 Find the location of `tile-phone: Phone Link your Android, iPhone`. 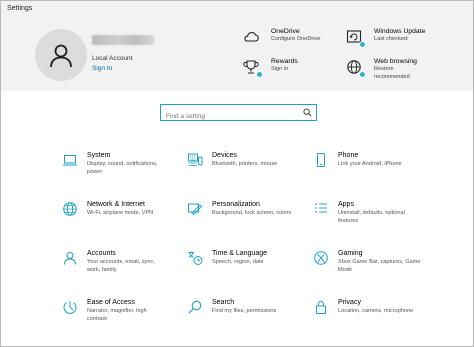

tile-phone: Phone Link your Android, iPhone is located at coordinates (372, 169).